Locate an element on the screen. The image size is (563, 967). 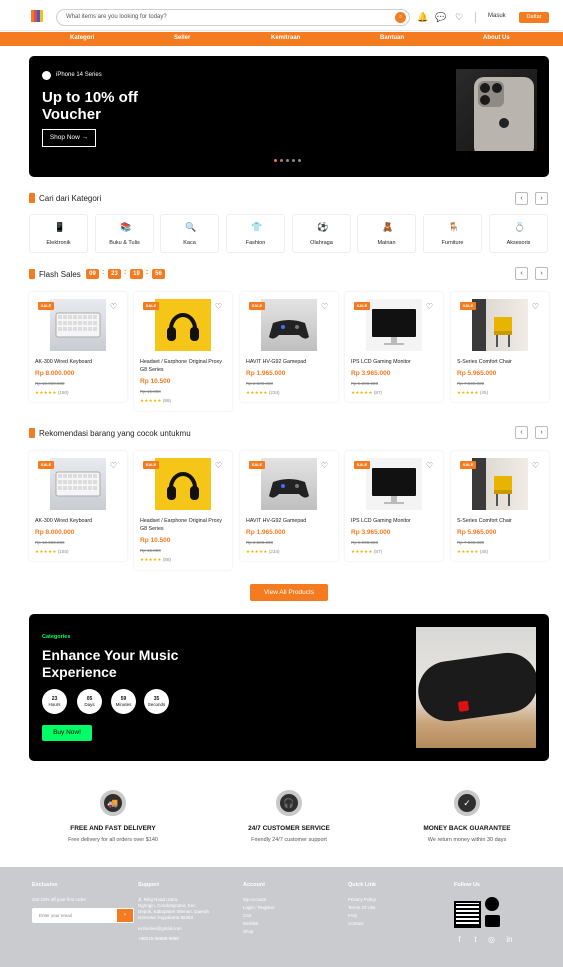
newsletter-email-field: Enter your email › is located at coordinates (83, 915).